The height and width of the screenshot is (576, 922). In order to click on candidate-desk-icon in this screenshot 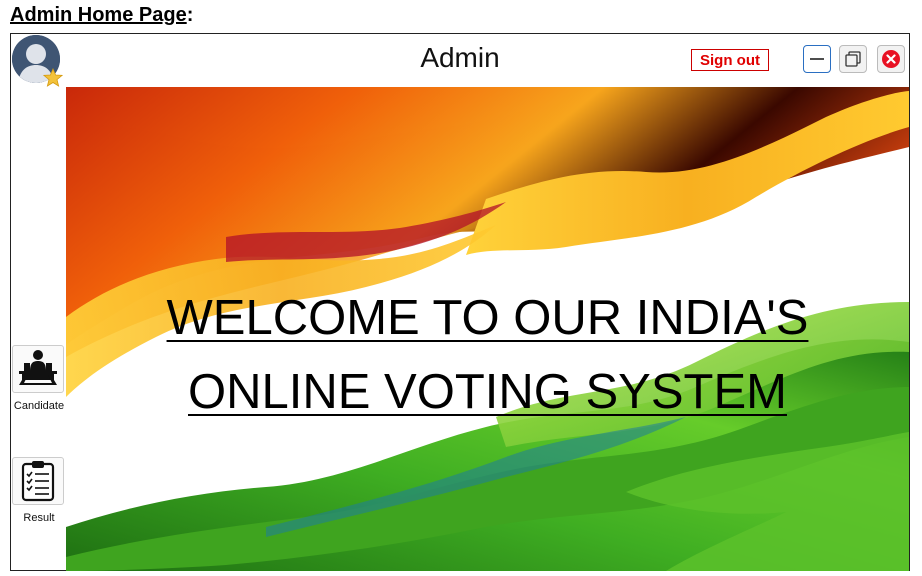, I will do `click(38, 367)`.